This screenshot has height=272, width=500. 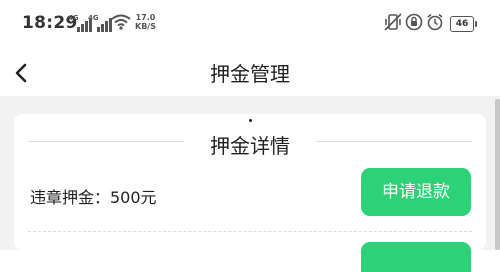 What do you see at coordinates (414, 22) in the screenshot?
I see `do-not-disturb-icon` at bounding box center [414, 22].